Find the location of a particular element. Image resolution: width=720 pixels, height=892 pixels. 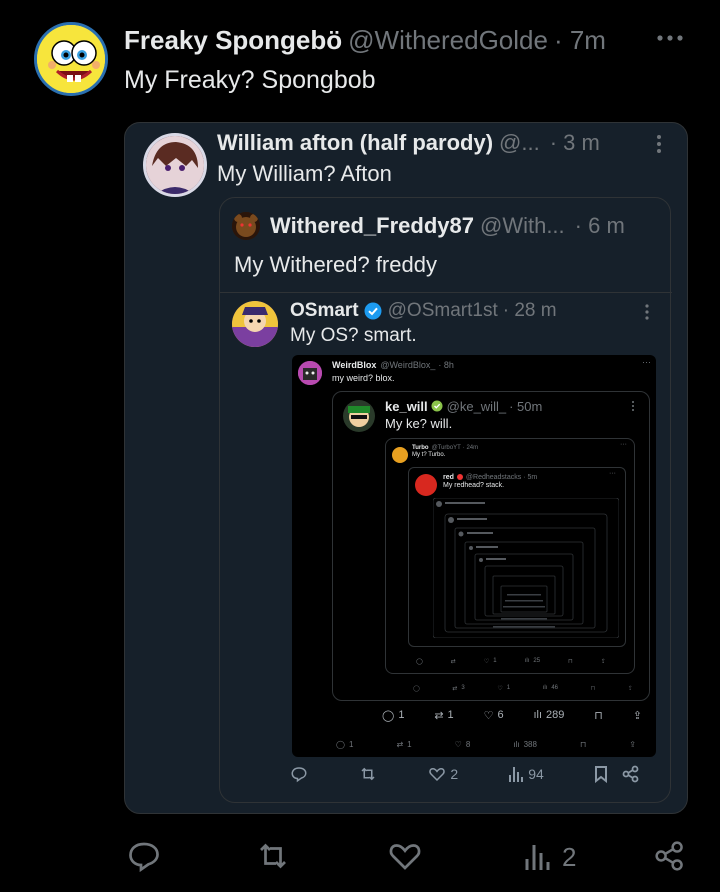

freddy-tweet-text: My Withered? freddy is located at coordinates (335, 264).